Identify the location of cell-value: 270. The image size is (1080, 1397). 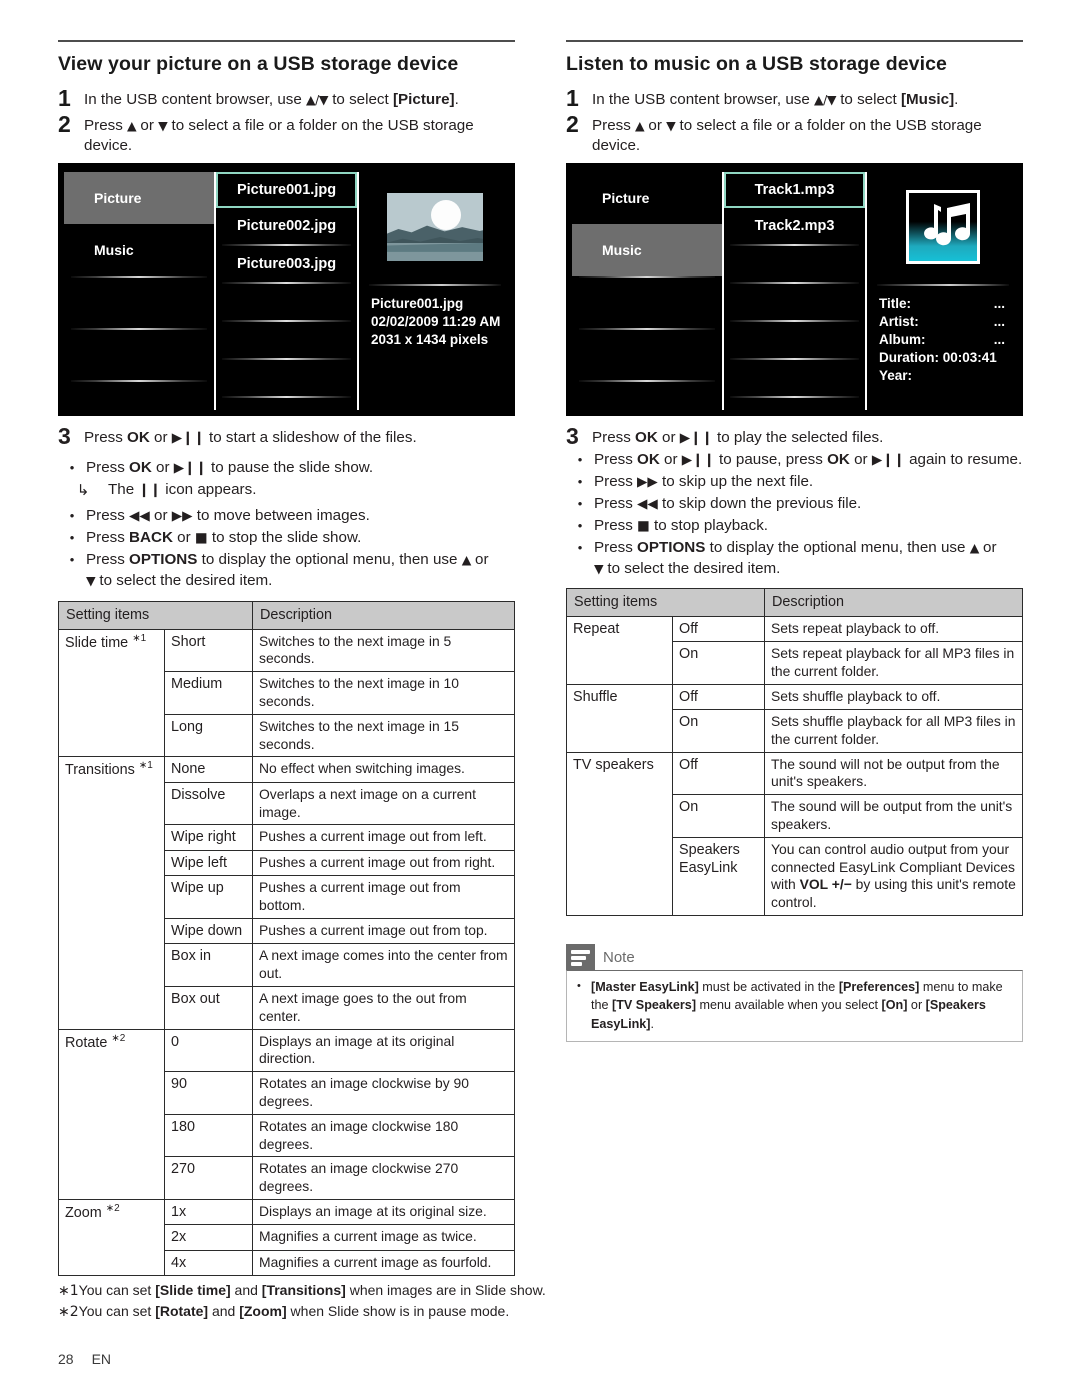
(208, 1178).